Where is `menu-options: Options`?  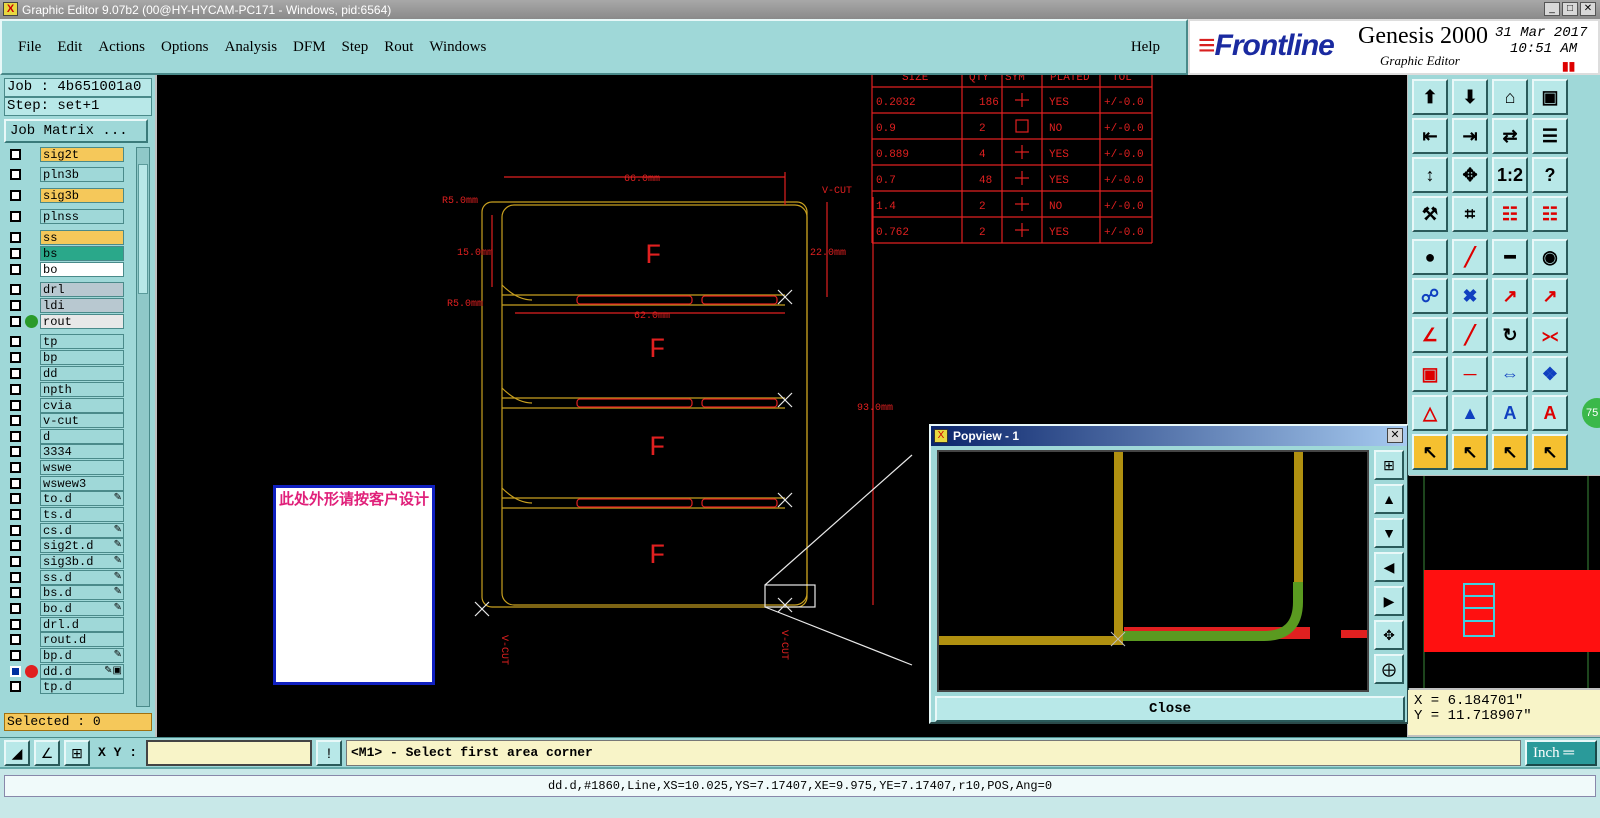
menu-options: Options is located at coordinates (185, 47).